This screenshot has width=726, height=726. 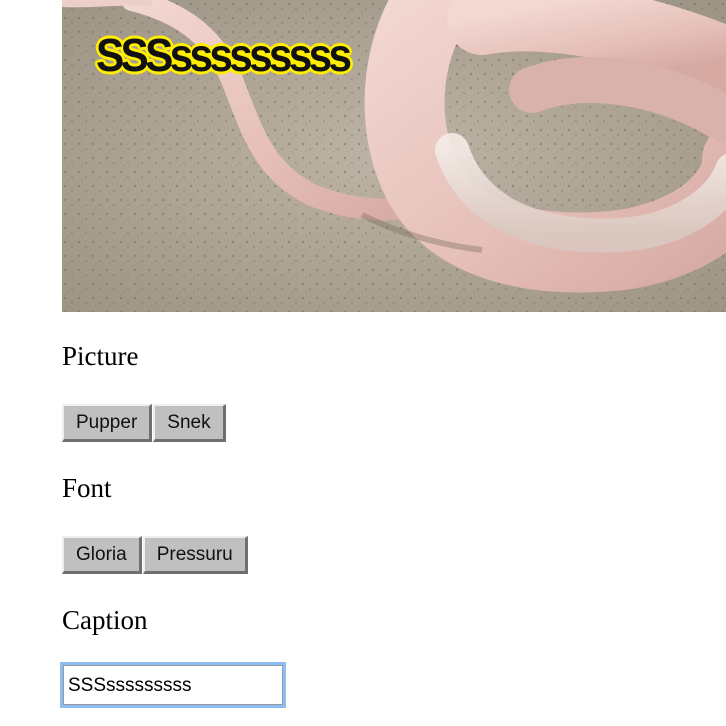 I want to click on picture-button-group: Pupper Snek, so click(x=144, y=423).